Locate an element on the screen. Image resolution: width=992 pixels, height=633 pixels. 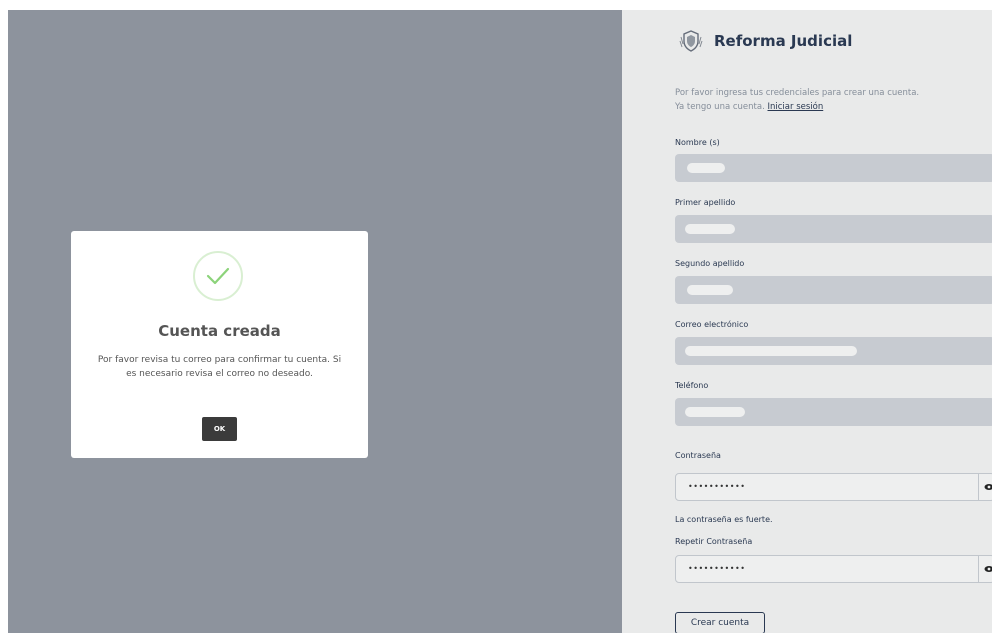
crear-cuenta-button: Crear cuenta is located at coordinates (720, 622).